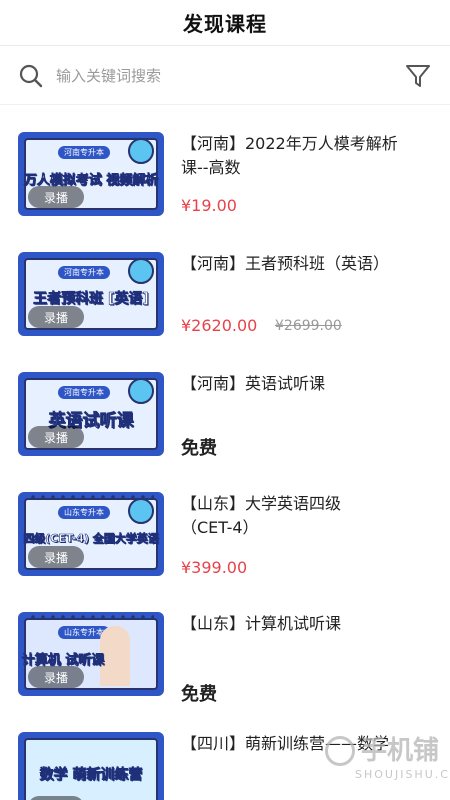  I want to click on page-title: 发现课程, so click(225, 24).